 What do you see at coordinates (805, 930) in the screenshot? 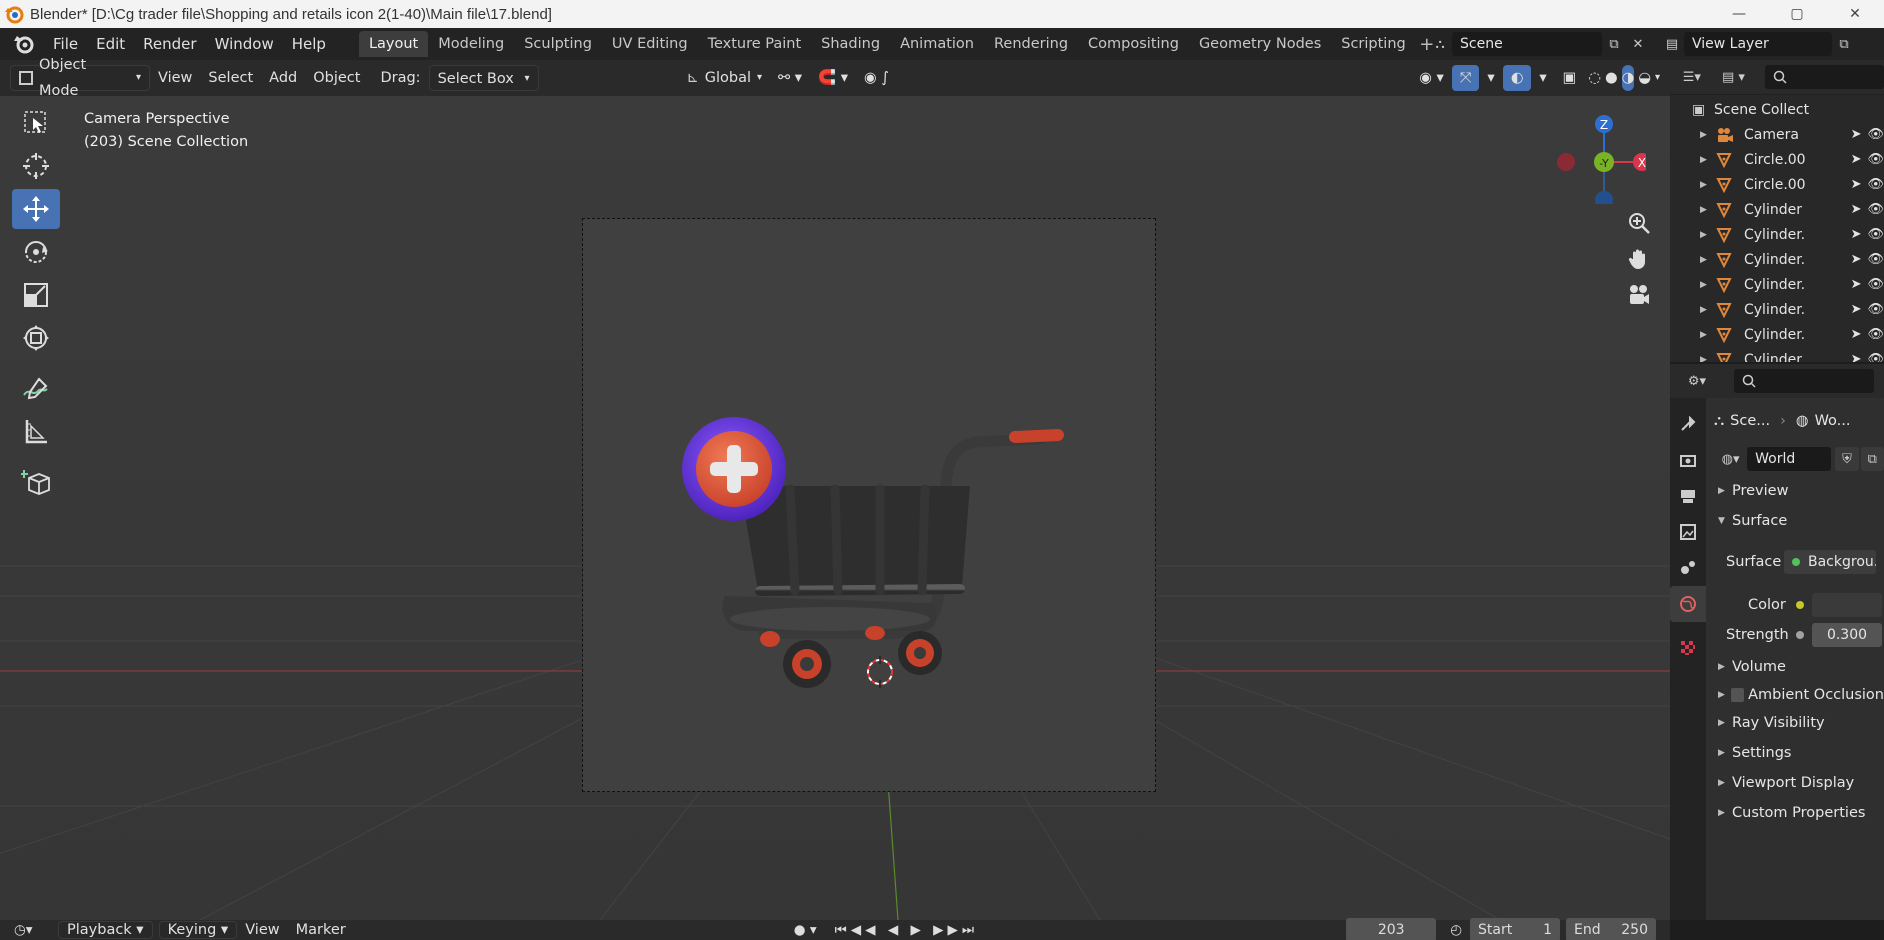
I see `record-button: ● ▾` at bounding box center [805, 930].